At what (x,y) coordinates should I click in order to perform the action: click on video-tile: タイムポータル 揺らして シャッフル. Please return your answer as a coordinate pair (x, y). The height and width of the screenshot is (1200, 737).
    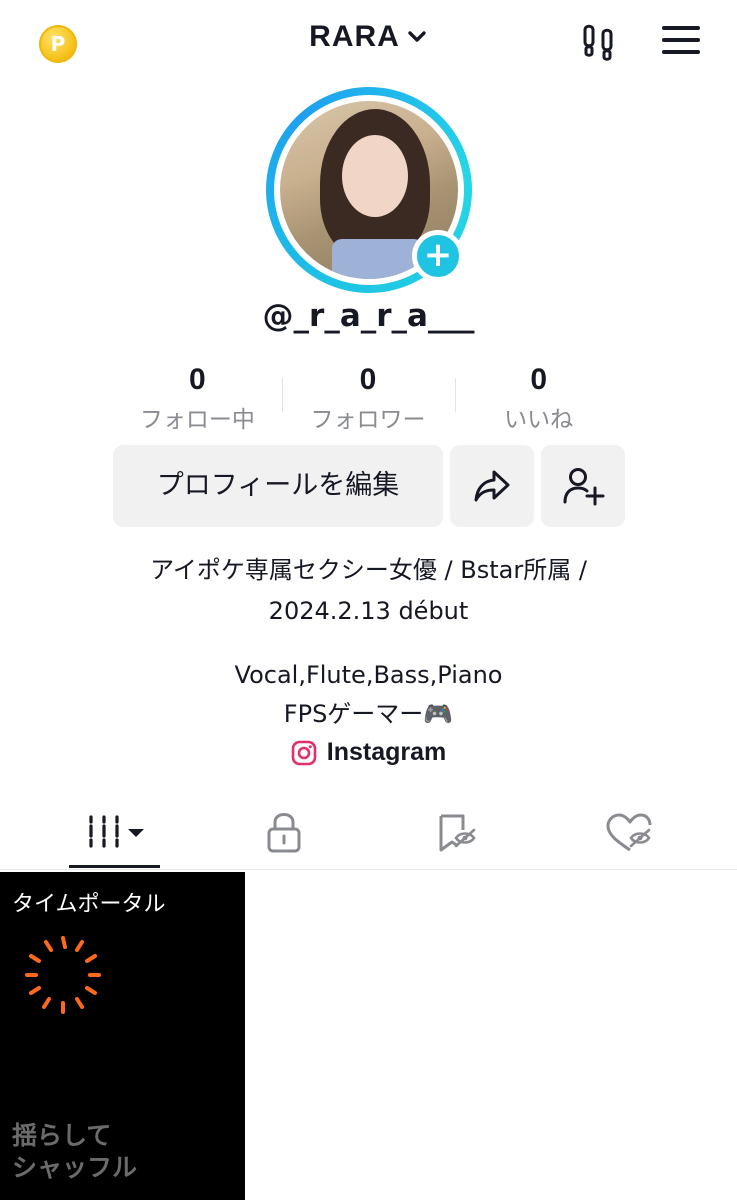
    Looking at the image, I should click on (122, 1036).